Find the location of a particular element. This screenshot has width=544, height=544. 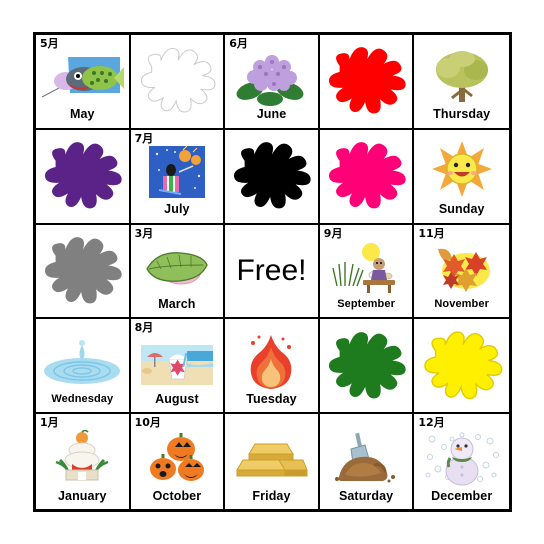

cell-japanese-label: 12月 is located at coordinates (431, 423).